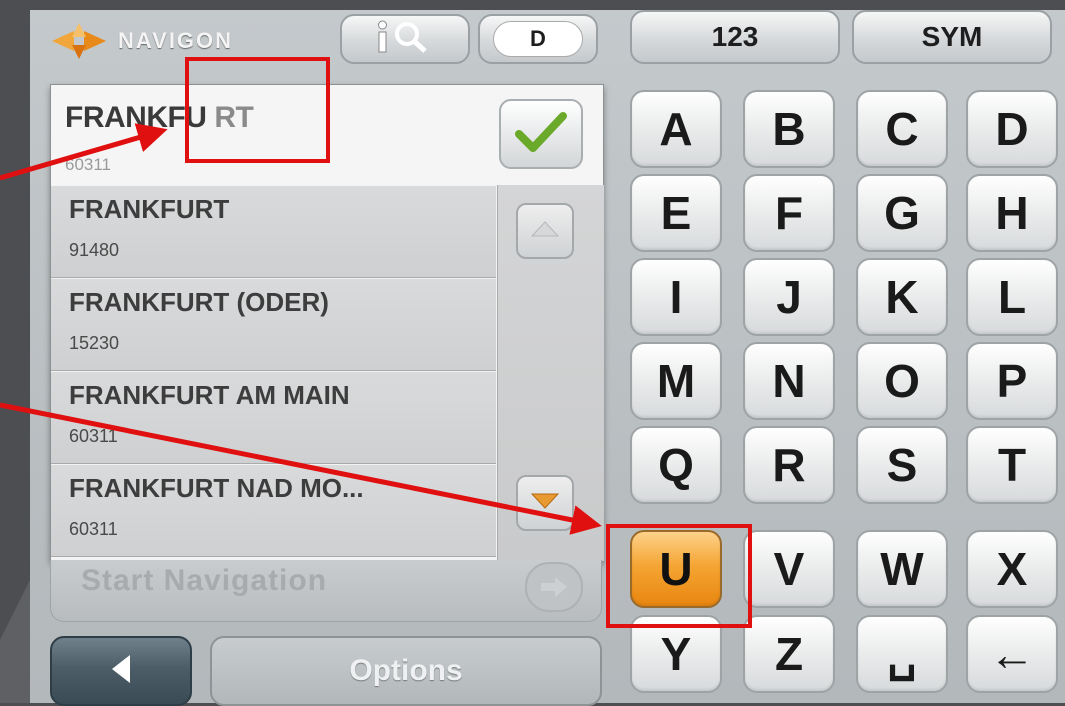  What do you see at coordinates (209, 395) in the screenshot?
I see `result-name: FRANKFURT AM MAIN` at bounding box center [209, 395].